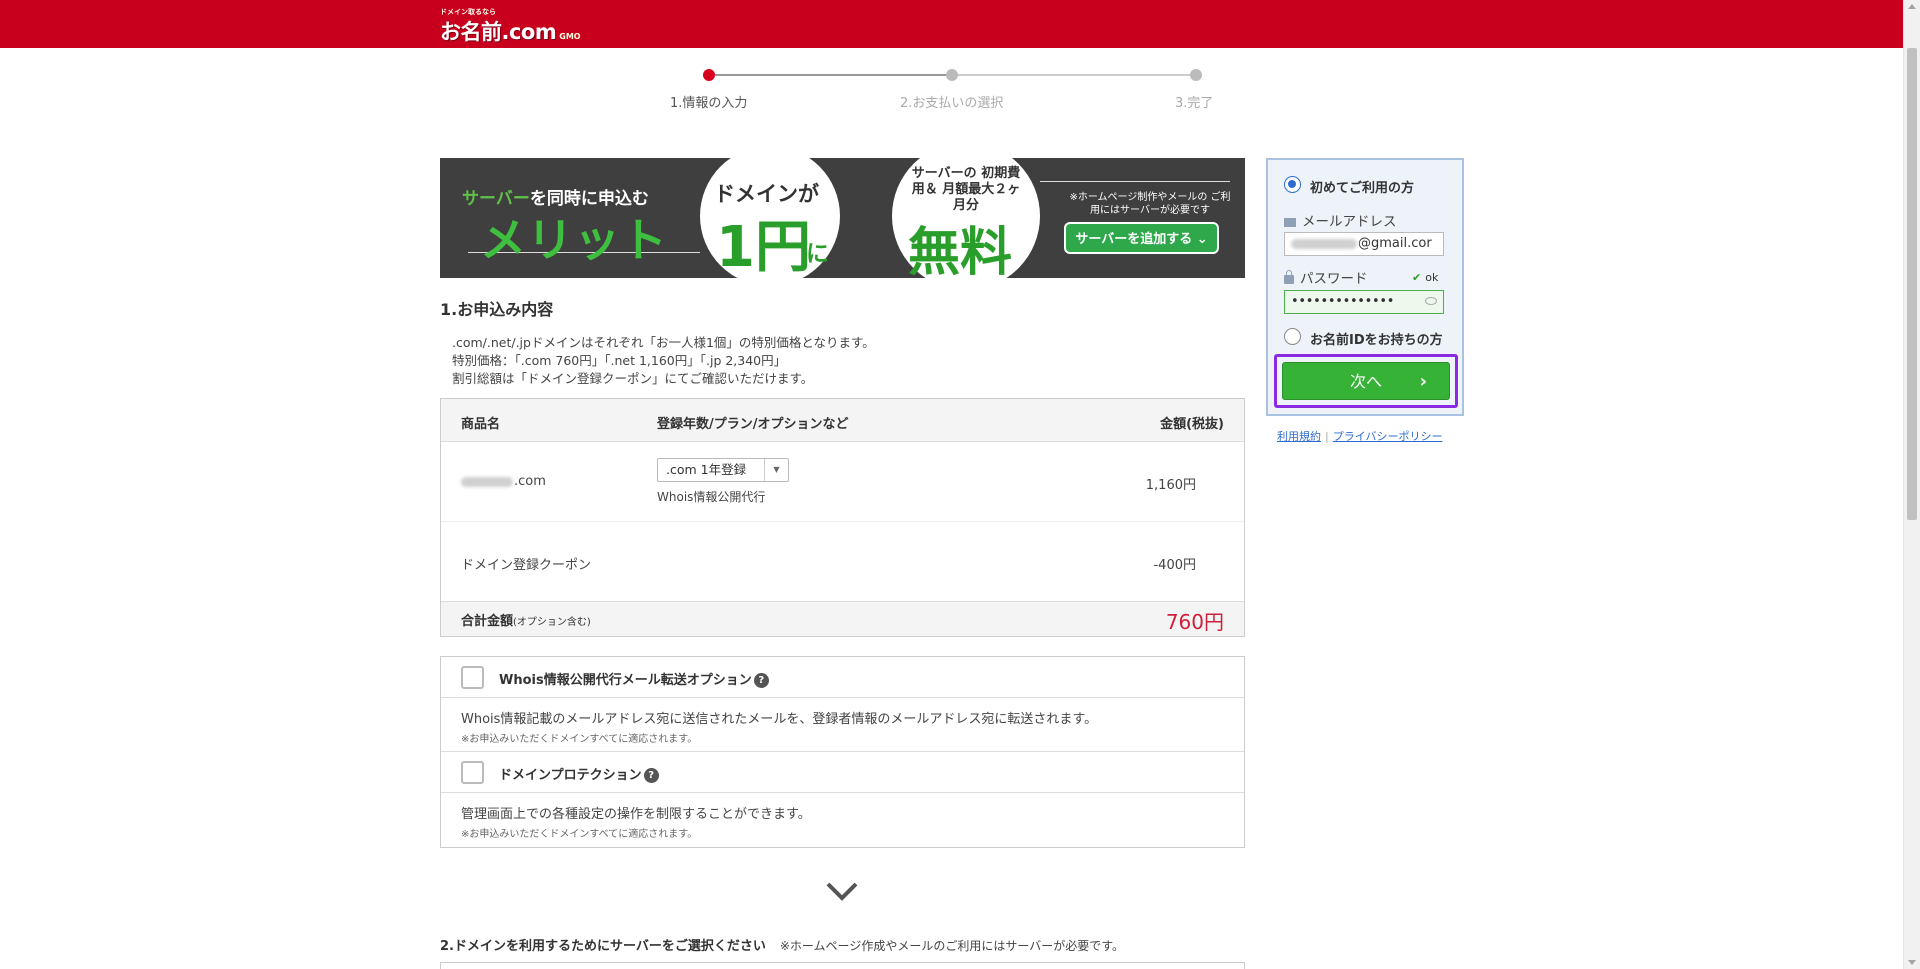 The image size is (1920, 969). I want to click on password-label: パスワード, so click(1326, 277).